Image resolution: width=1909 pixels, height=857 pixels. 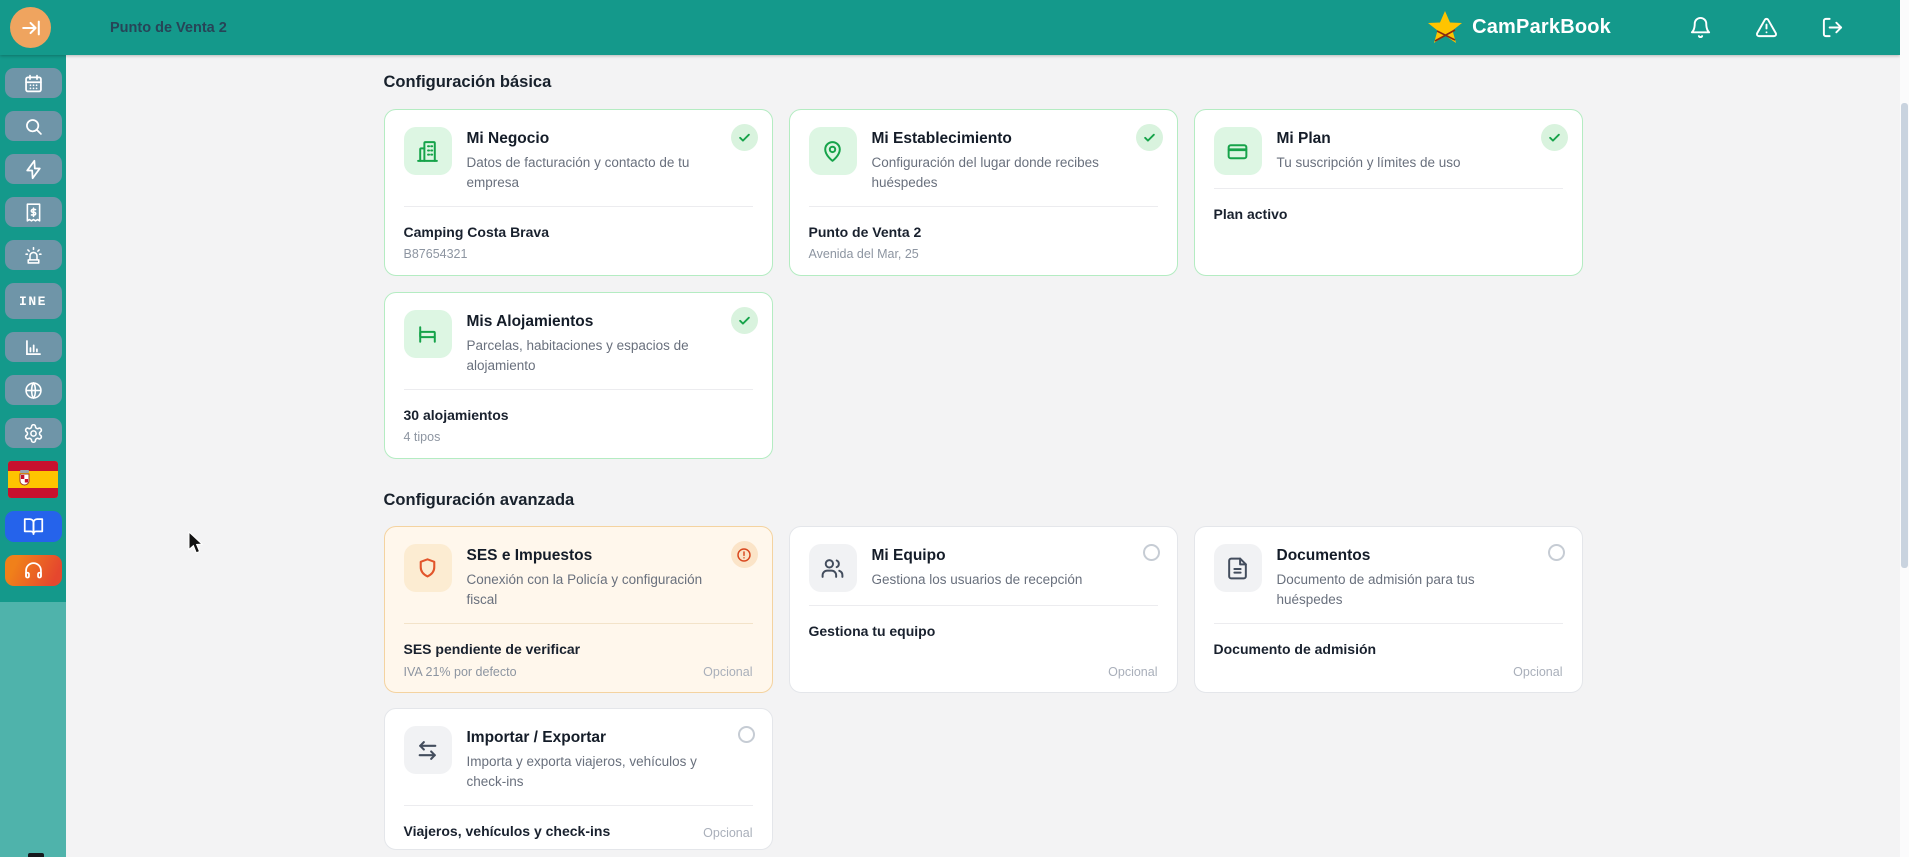 What do you see at coordinates (33, 301) in the screenshot?
I see `sidebar-item-ine: INE` at bounding box center [33, 301].